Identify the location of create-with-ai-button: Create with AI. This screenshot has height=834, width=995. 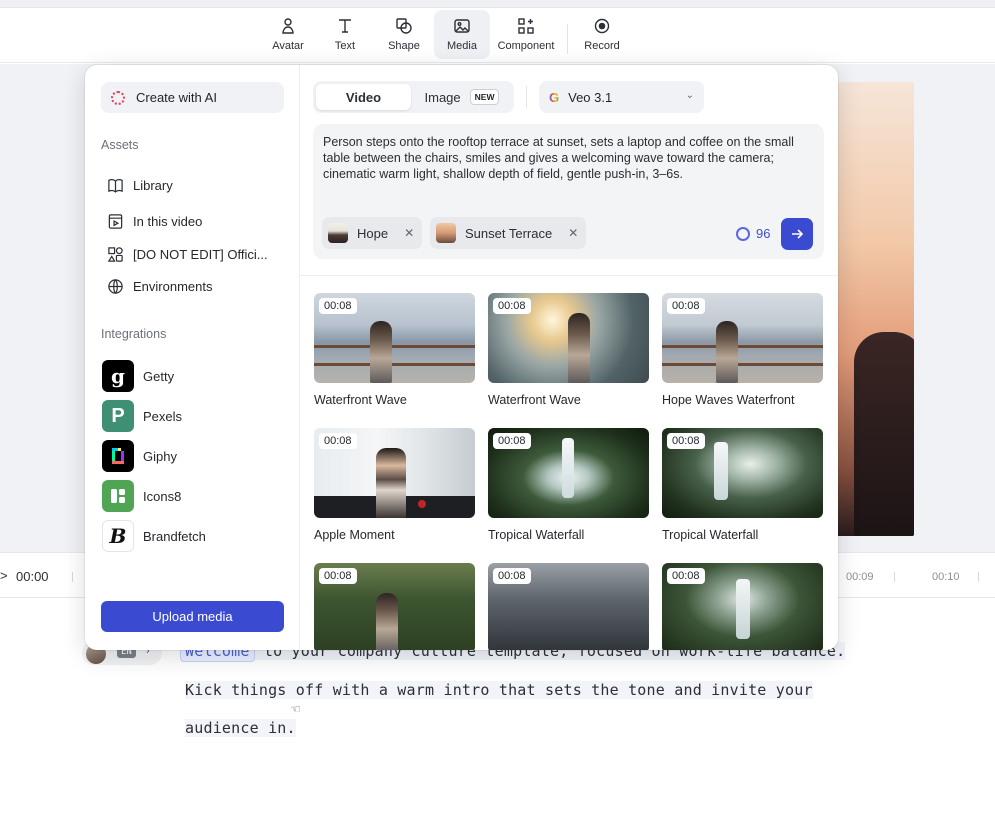
(192, 97).